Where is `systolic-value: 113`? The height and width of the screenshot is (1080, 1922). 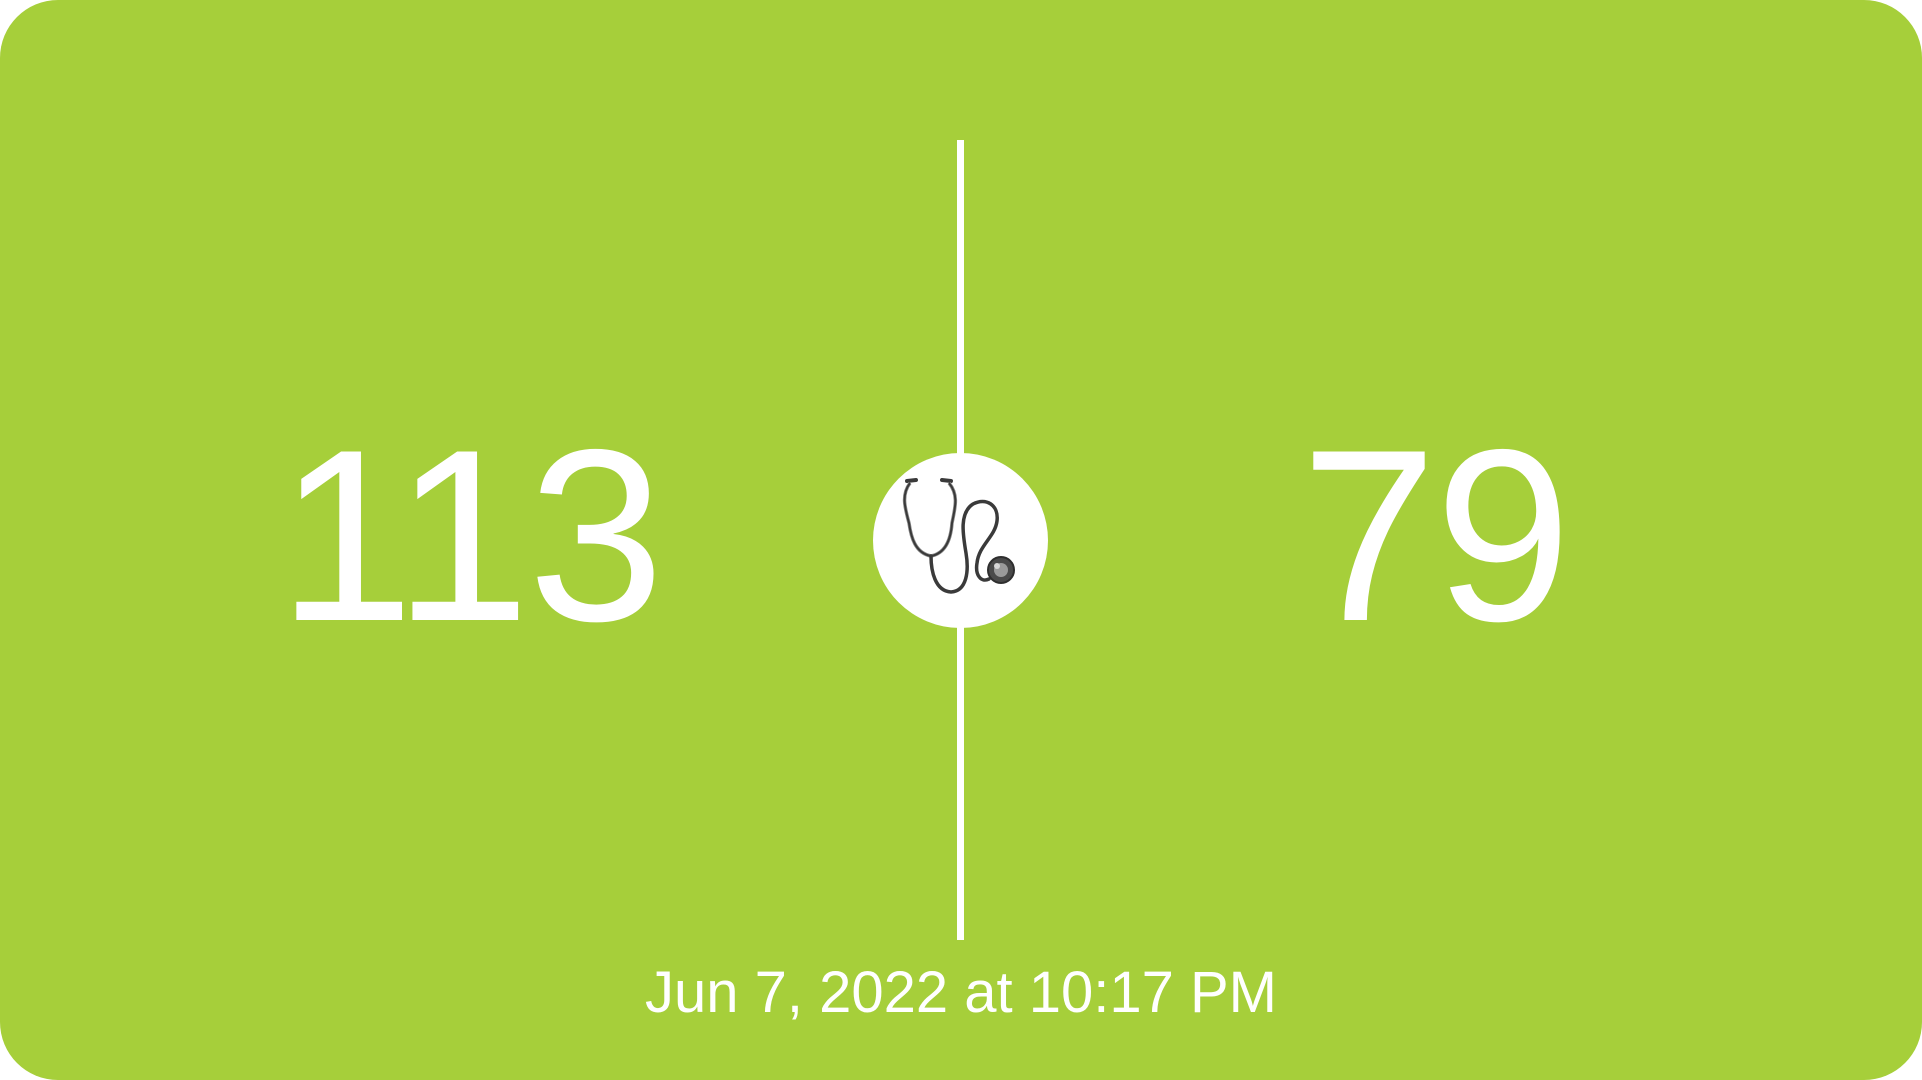
systolic-value: 113 is located at coordinates (471, 535).